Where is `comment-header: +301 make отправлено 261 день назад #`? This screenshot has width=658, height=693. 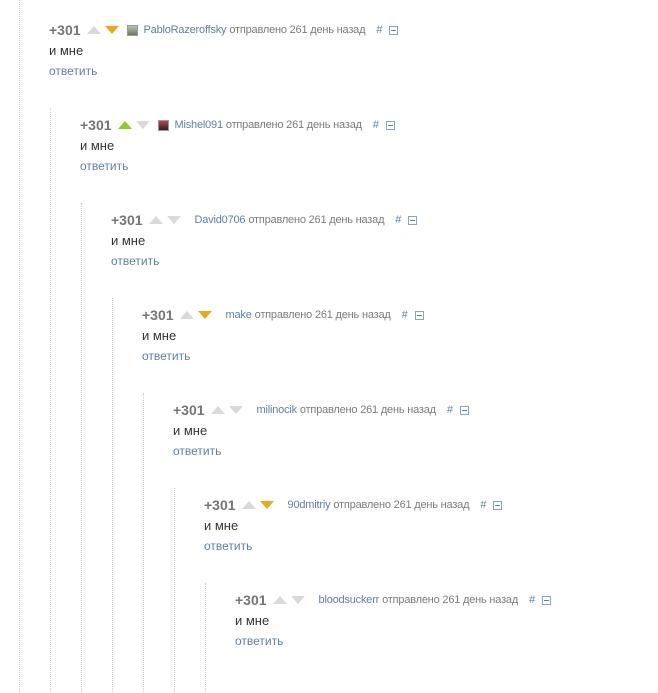 comment-header: +301 make отправлено 261 день назад # is located at coordinates (283, 315).